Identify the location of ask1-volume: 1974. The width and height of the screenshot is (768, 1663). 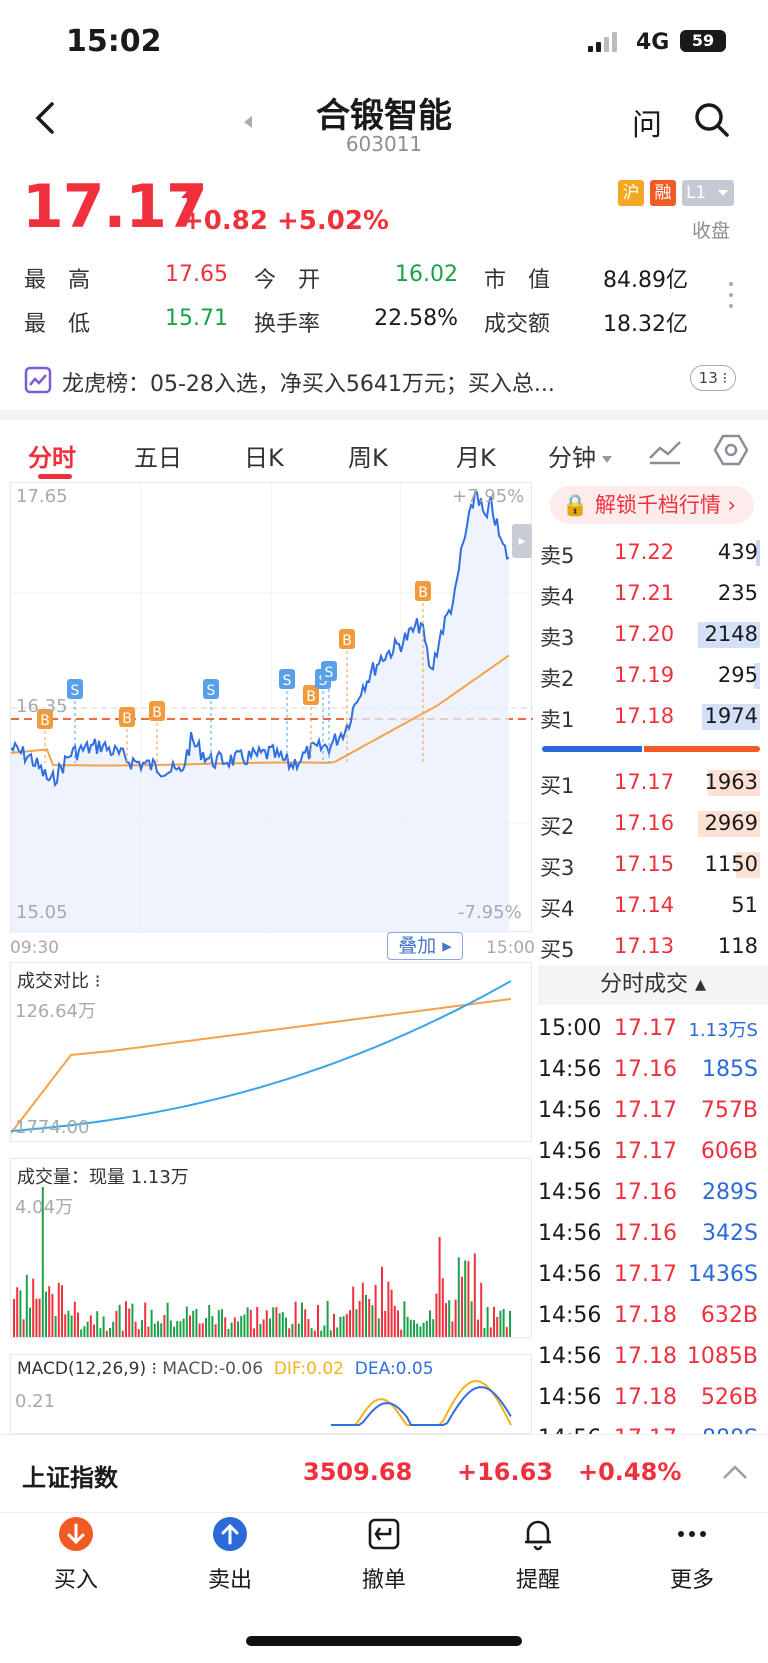
(731, 716).